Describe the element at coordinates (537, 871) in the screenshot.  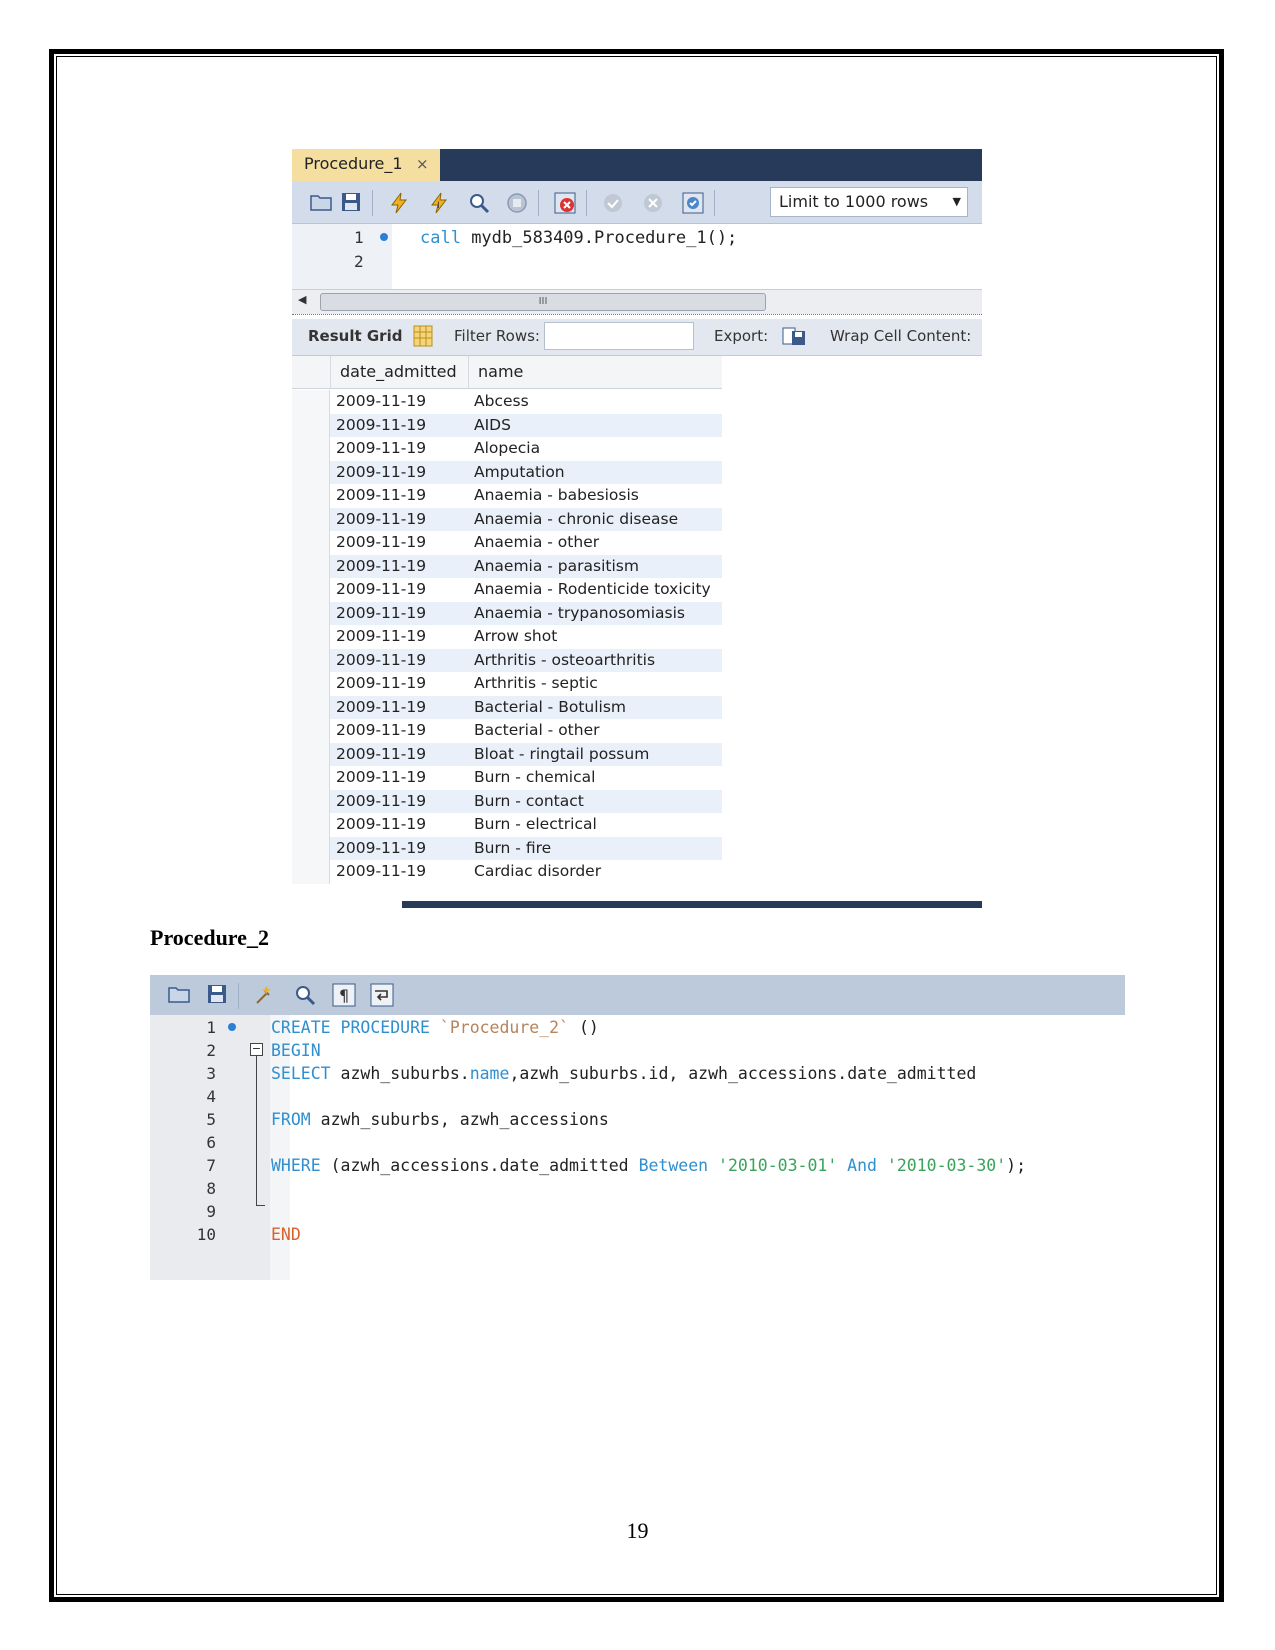
I see `cell-name: Cardiac disorder` at that location.